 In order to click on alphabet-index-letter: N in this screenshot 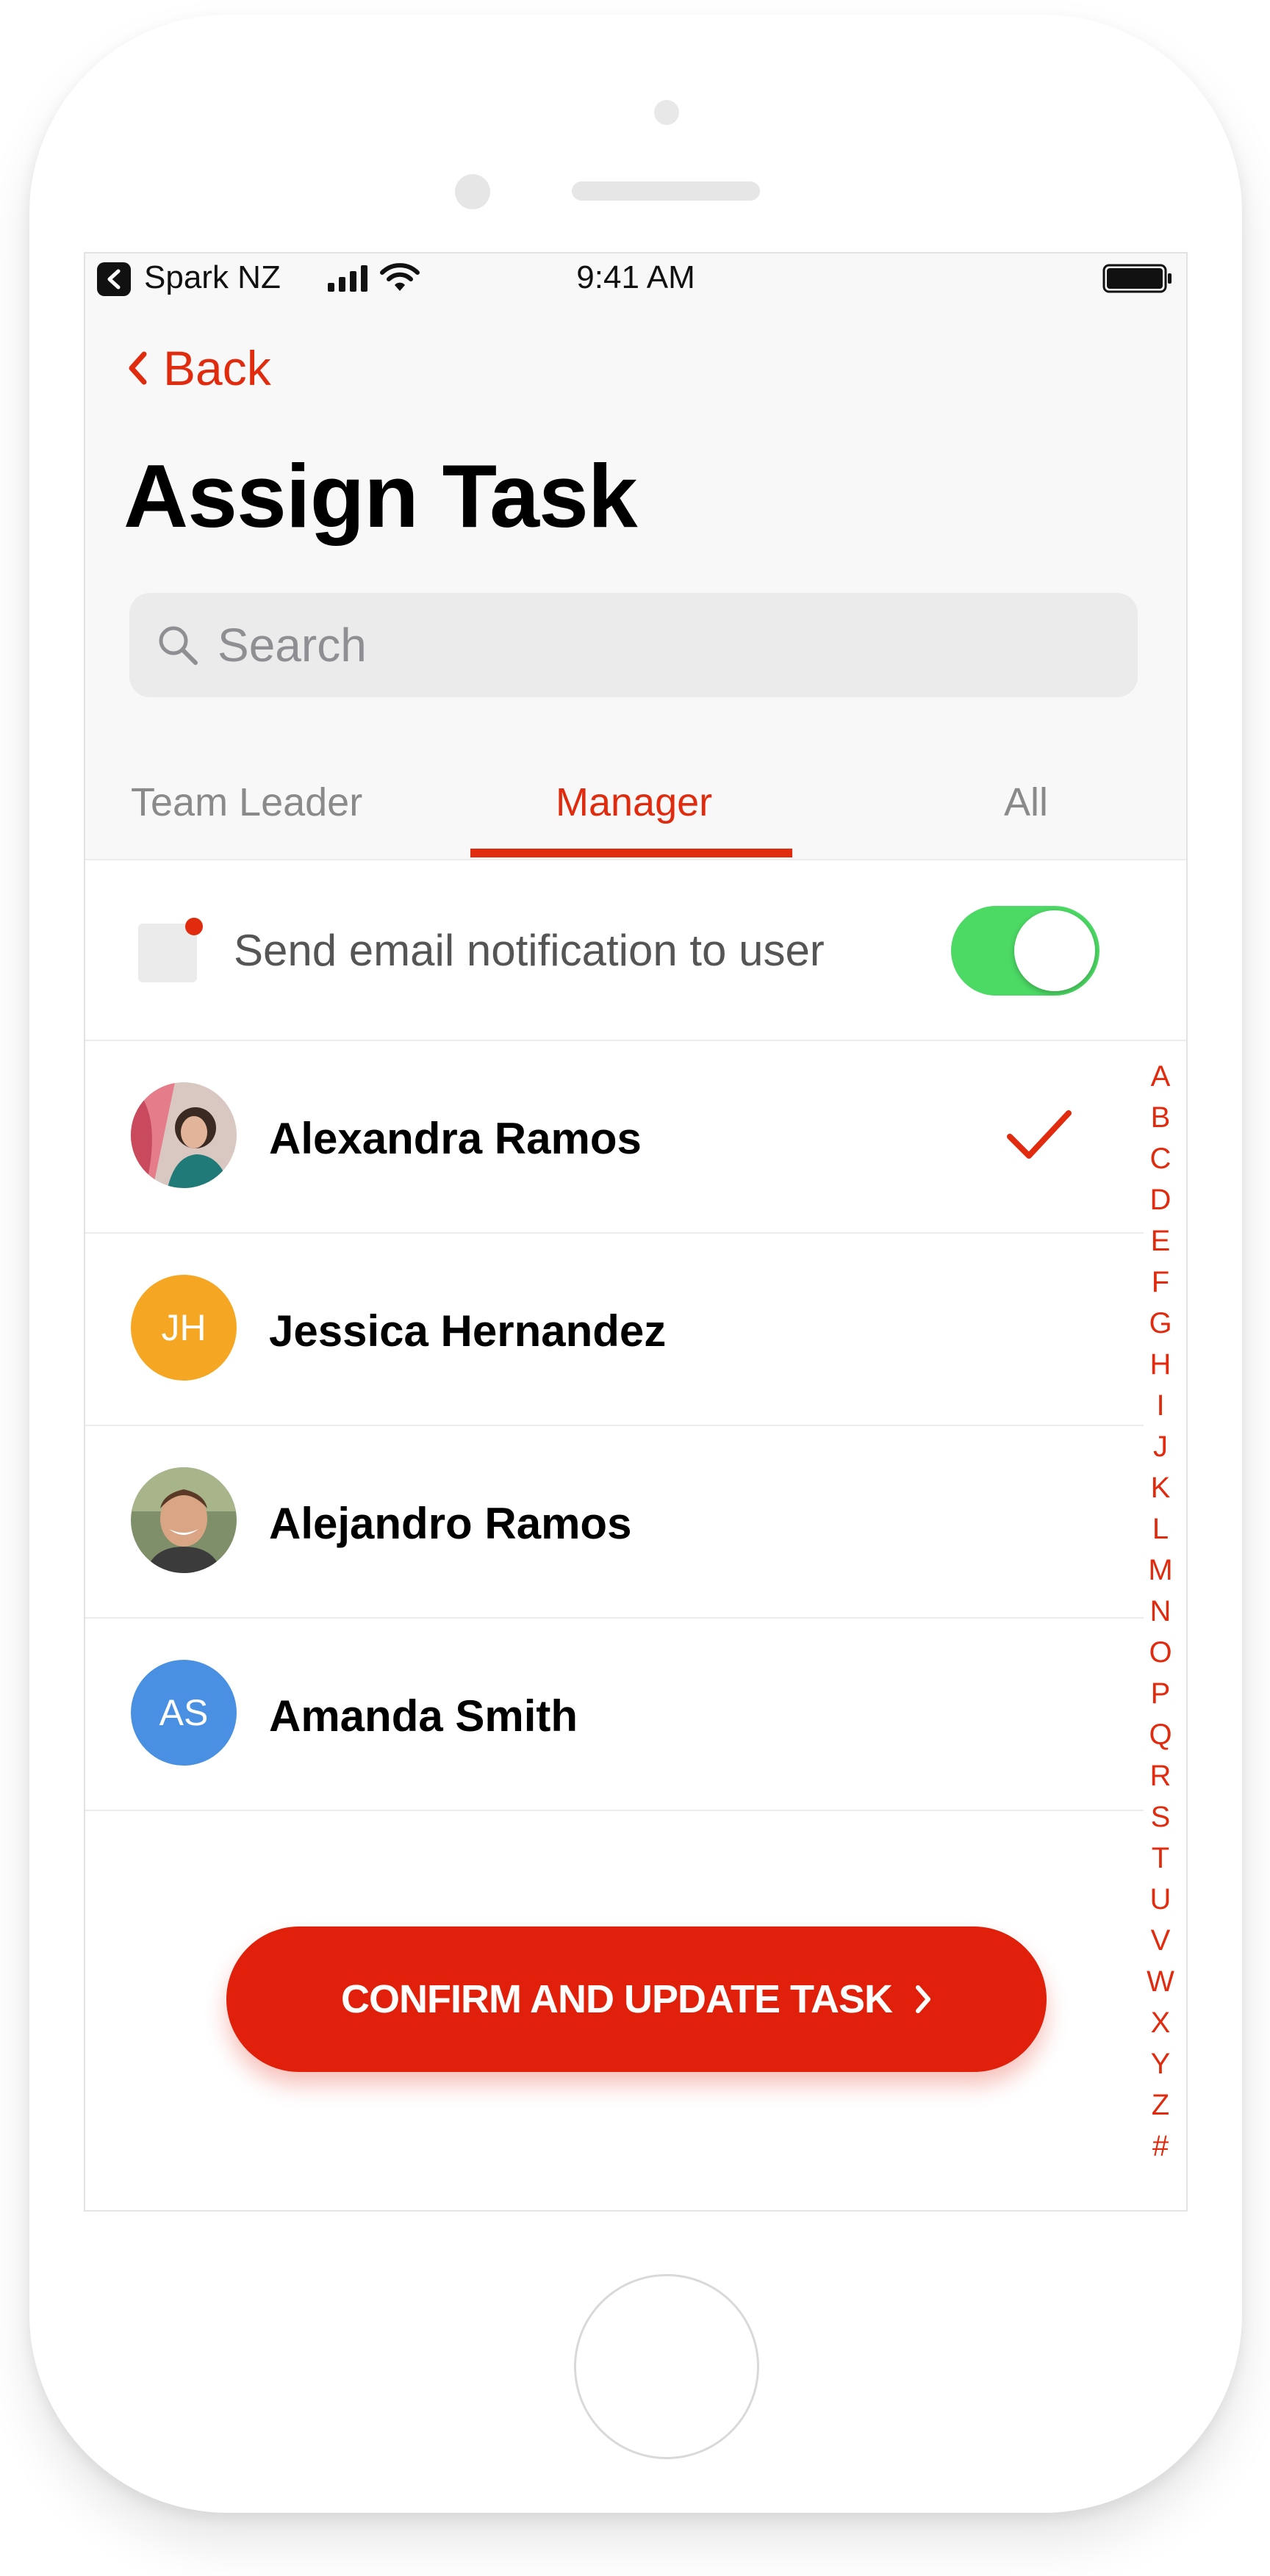, I will do `click(1161, 1612)`.